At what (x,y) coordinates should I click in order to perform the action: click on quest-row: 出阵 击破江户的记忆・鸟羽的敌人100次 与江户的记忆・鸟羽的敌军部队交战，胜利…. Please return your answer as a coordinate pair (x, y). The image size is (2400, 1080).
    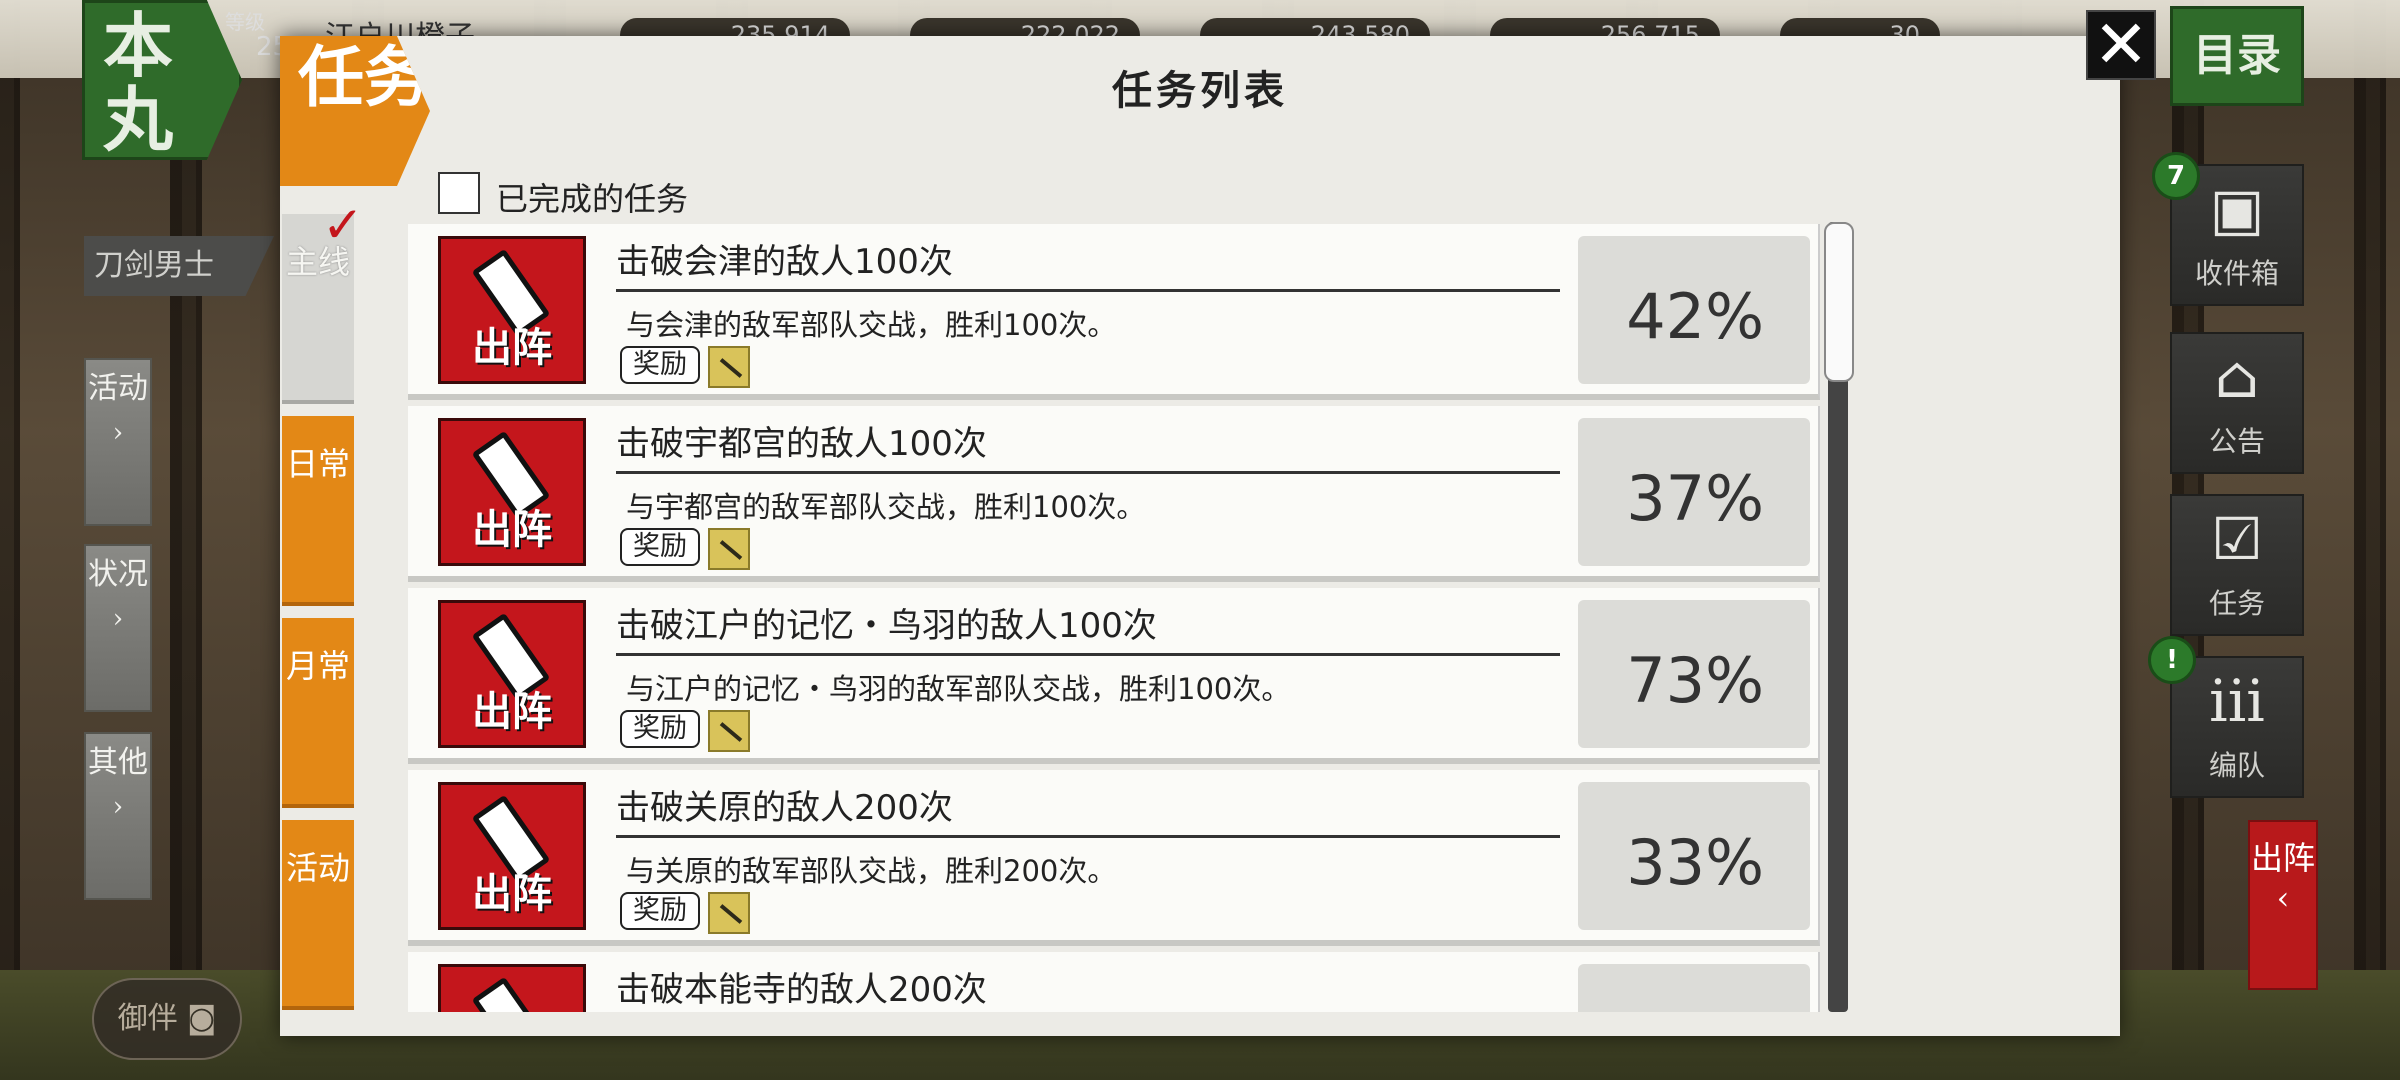
    Looking at the image, I should click on (1114, 676).